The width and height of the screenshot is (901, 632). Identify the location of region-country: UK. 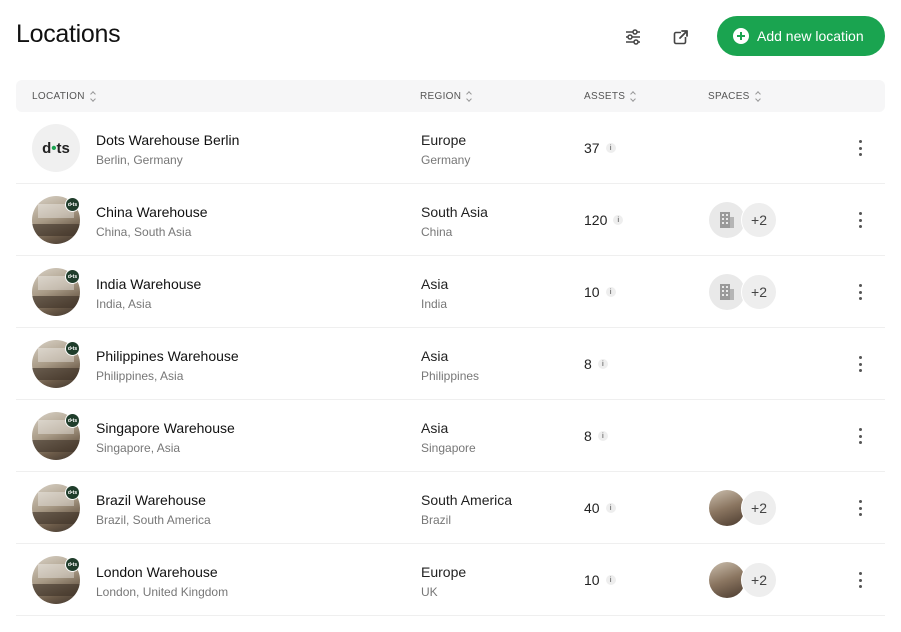
(429, 592).